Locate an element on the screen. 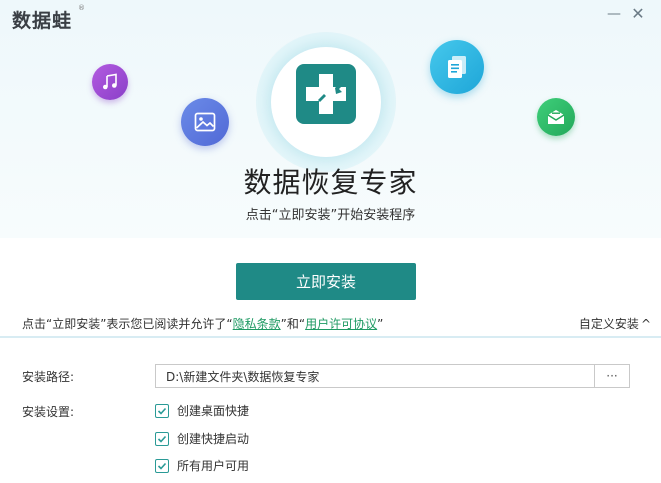 The height and width of the screenshot is (483, 661). option-desktop-shortcut: 创建桌面快捷 is located at coordinates (202, 410).